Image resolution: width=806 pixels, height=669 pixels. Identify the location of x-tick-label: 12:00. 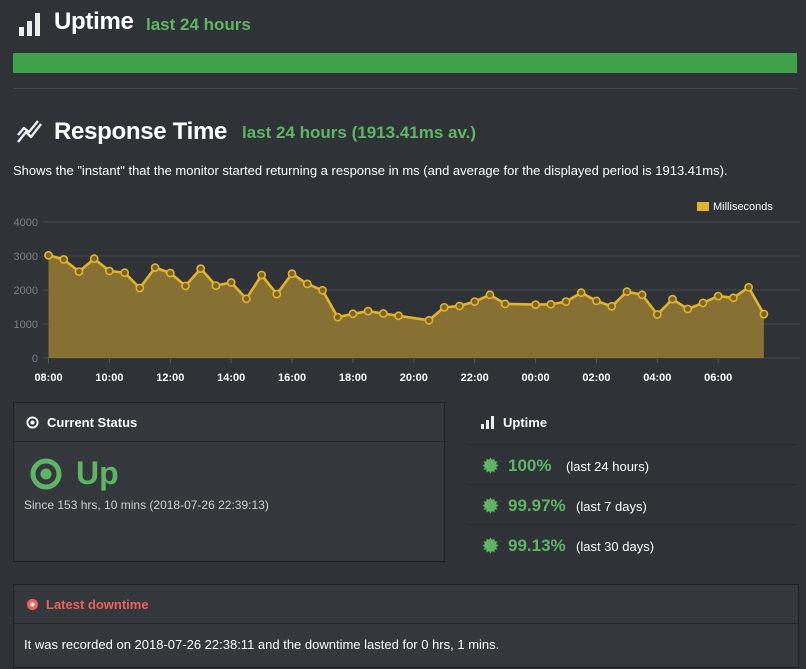
(170, 378).